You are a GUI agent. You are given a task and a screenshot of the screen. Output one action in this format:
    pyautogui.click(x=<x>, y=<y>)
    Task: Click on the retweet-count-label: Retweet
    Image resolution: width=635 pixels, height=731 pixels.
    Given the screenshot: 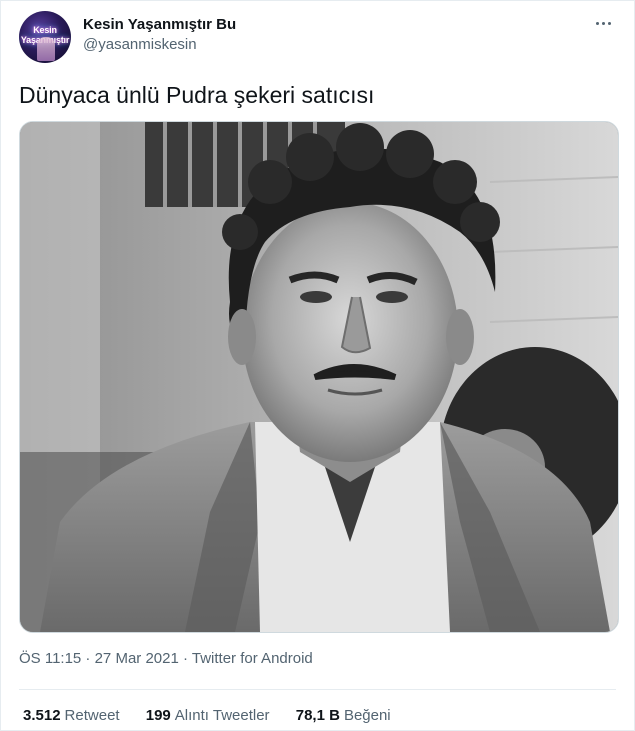 What is the action you would take?
    pyautogui.click(x=92, y=715)
    